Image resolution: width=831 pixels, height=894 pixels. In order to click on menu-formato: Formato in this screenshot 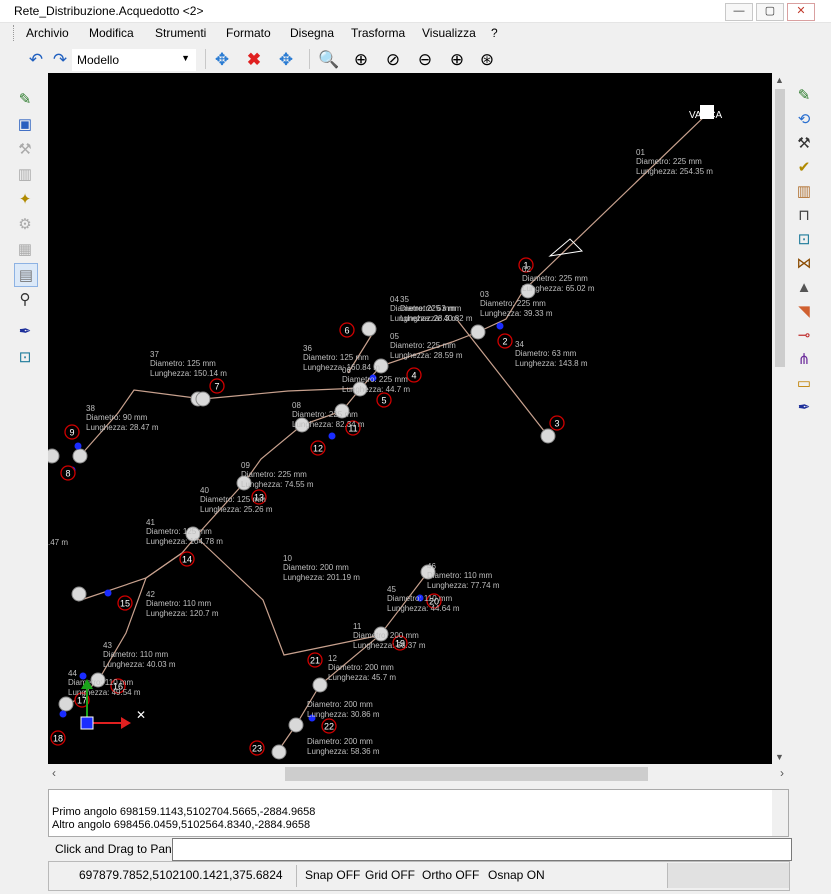, I will do `click(248, 33)`.